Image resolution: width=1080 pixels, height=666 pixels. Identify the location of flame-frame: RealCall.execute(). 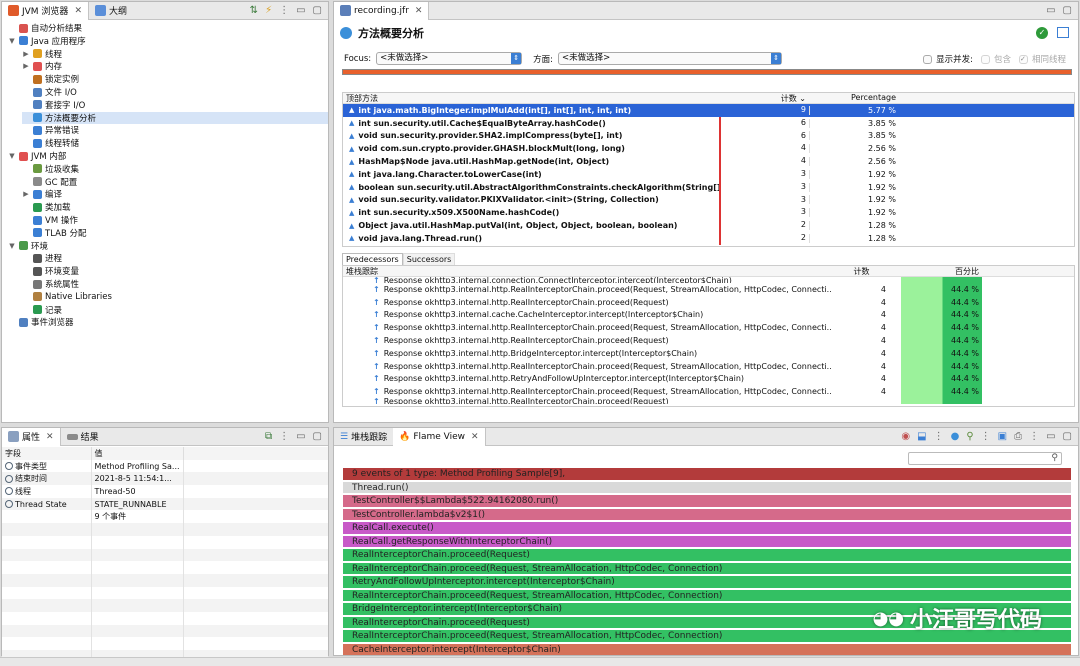
(707, 528).